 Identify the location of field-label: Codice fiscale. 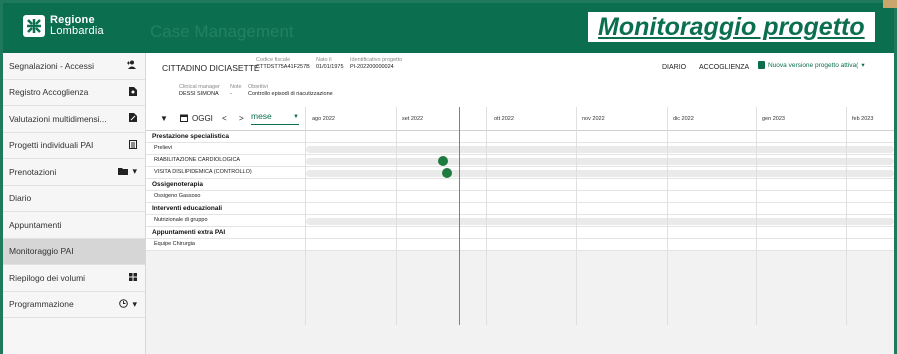
(273, 60).